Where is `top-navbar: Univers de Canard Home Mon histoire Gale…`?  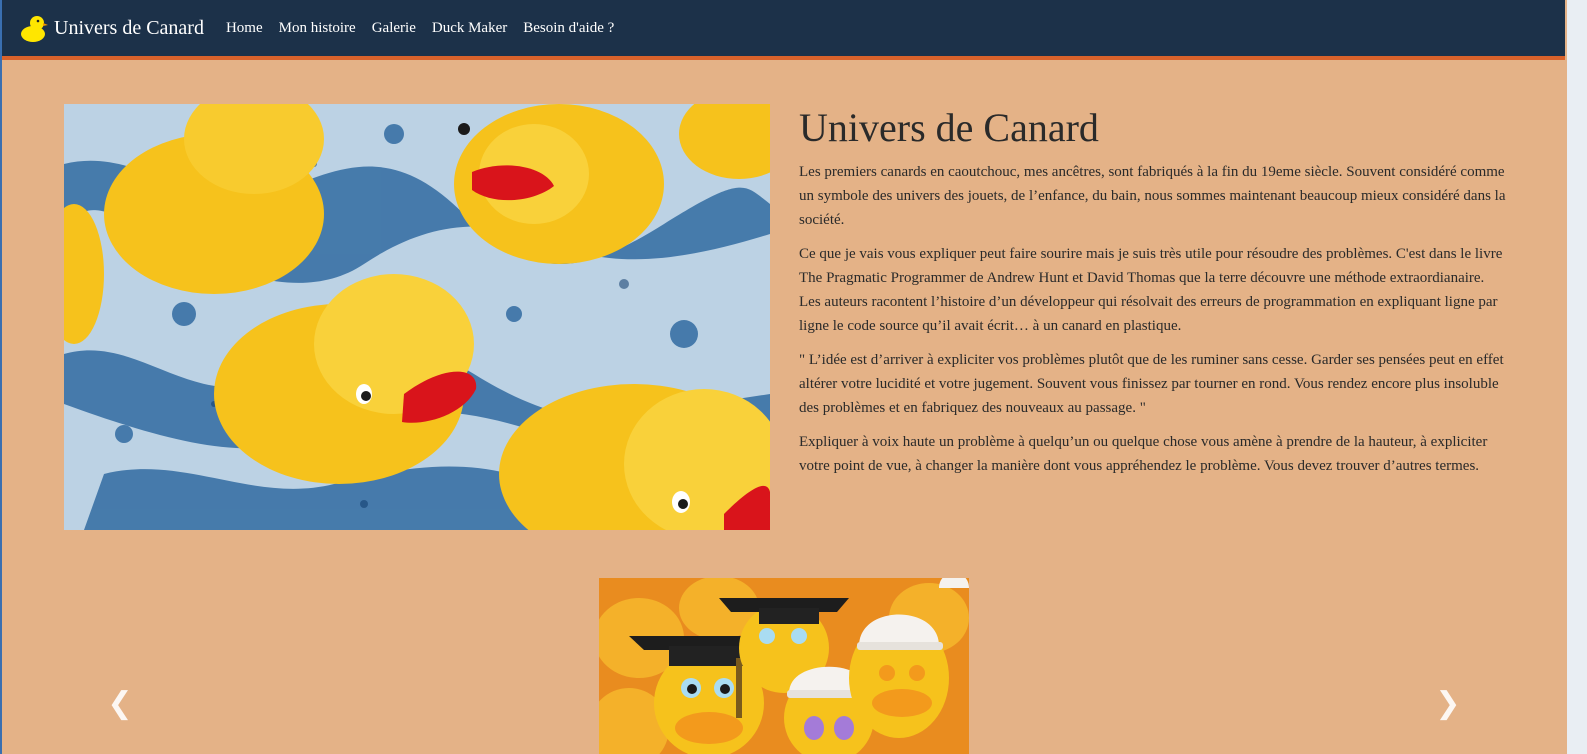
top-navbar: Univers de Canard Home Mon histoire Gale… is located at coordinates (783, 30).